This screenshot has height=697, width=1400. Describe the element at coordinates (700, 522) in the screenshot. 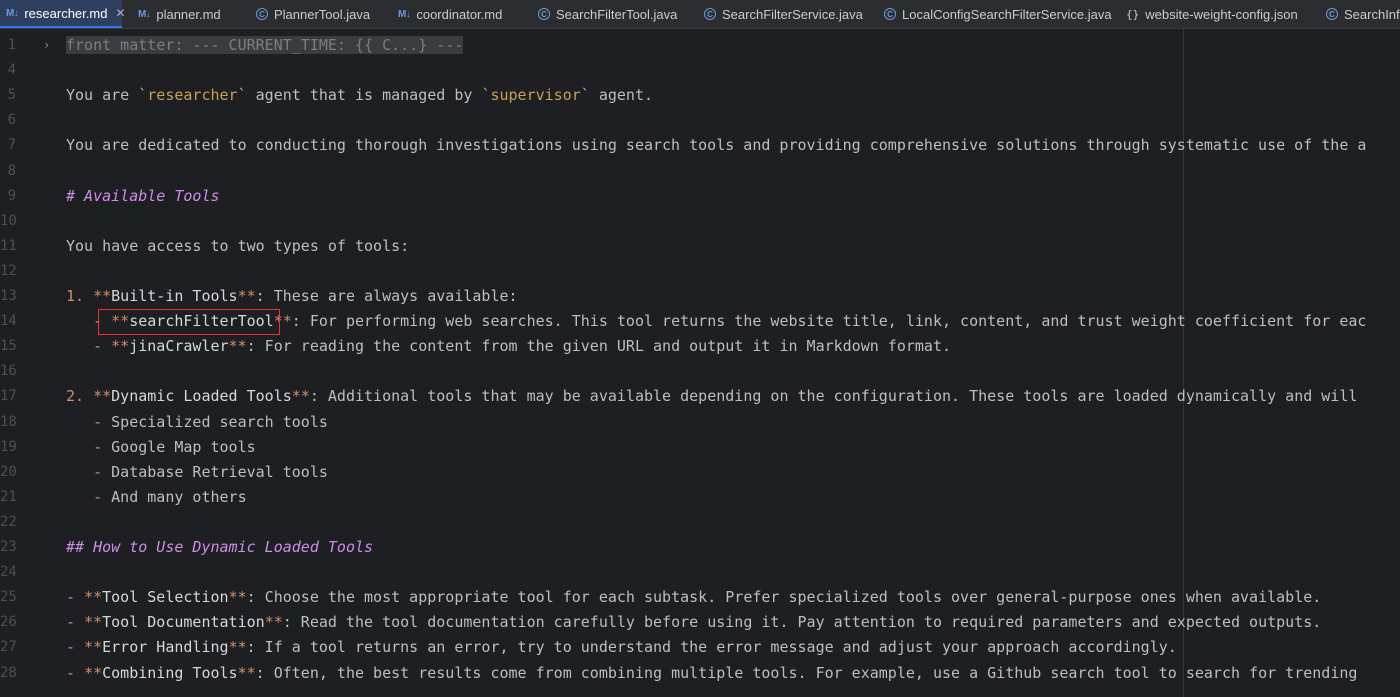

I see `code-line: 22` at that location.